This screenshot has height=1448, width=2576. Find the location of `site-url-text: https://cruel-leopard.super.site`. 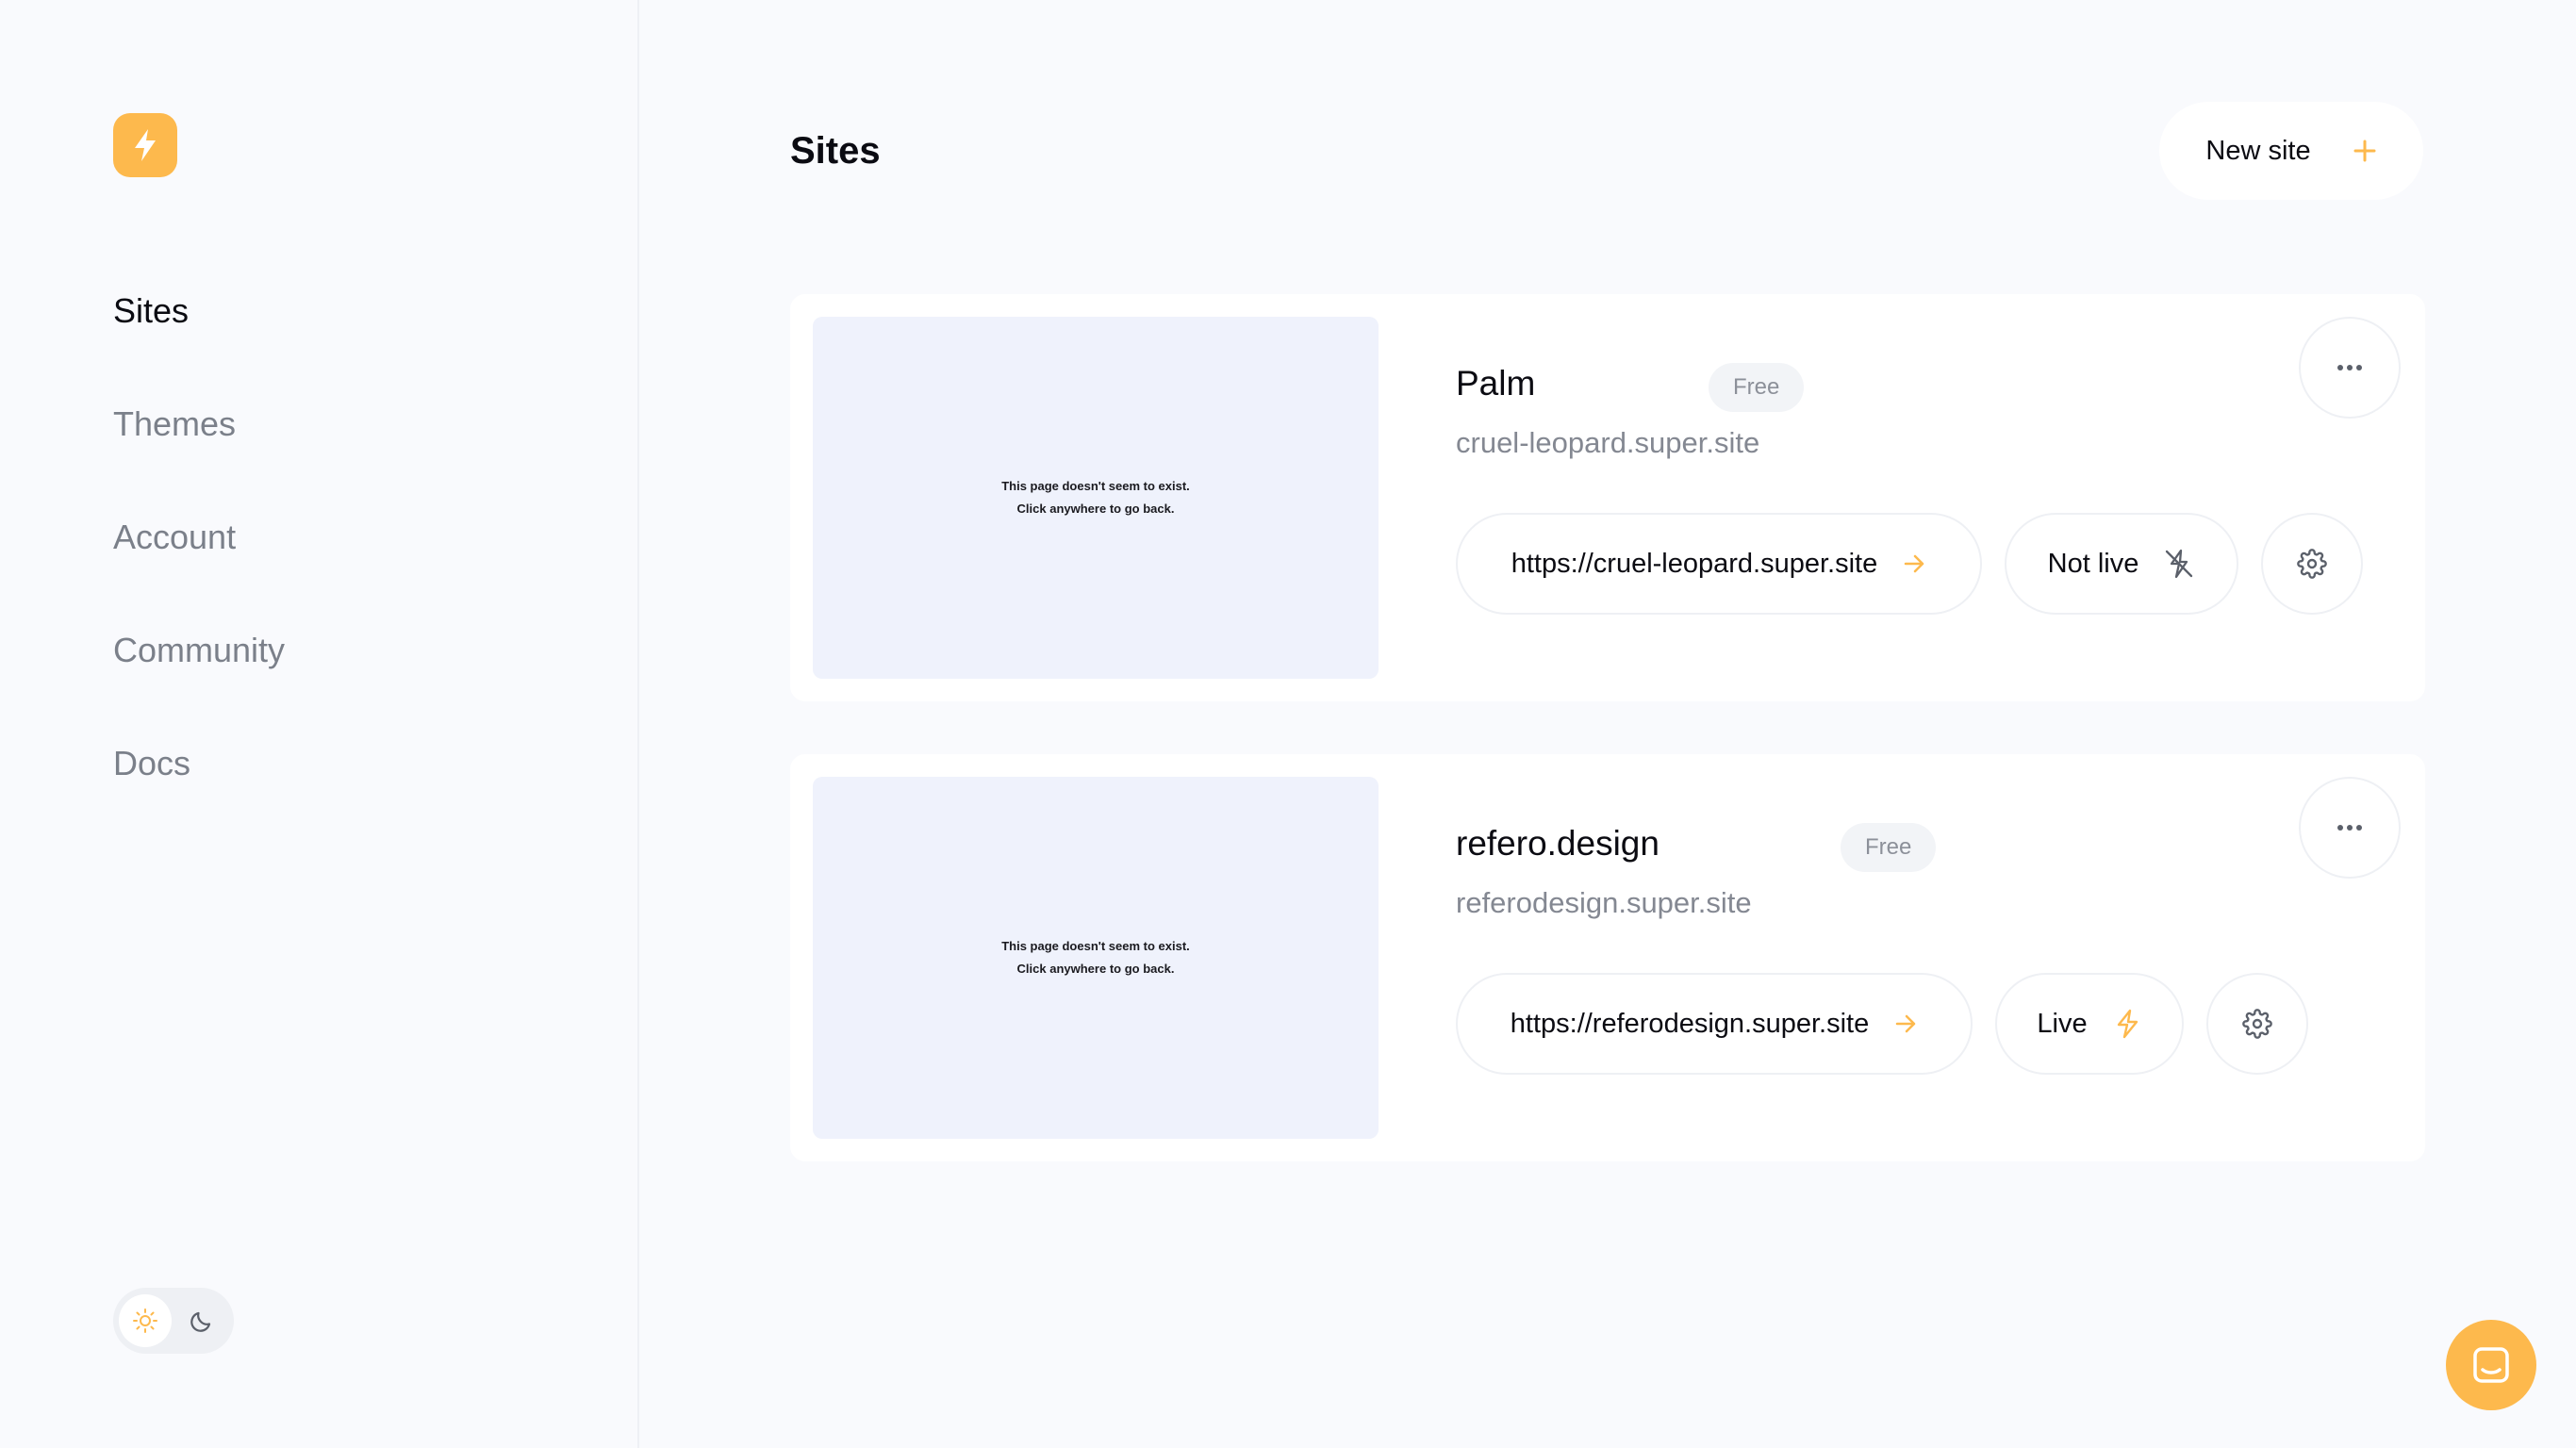

site-url-text: https://cruel-leopard.super.site is located at coordinates (1694, 563).